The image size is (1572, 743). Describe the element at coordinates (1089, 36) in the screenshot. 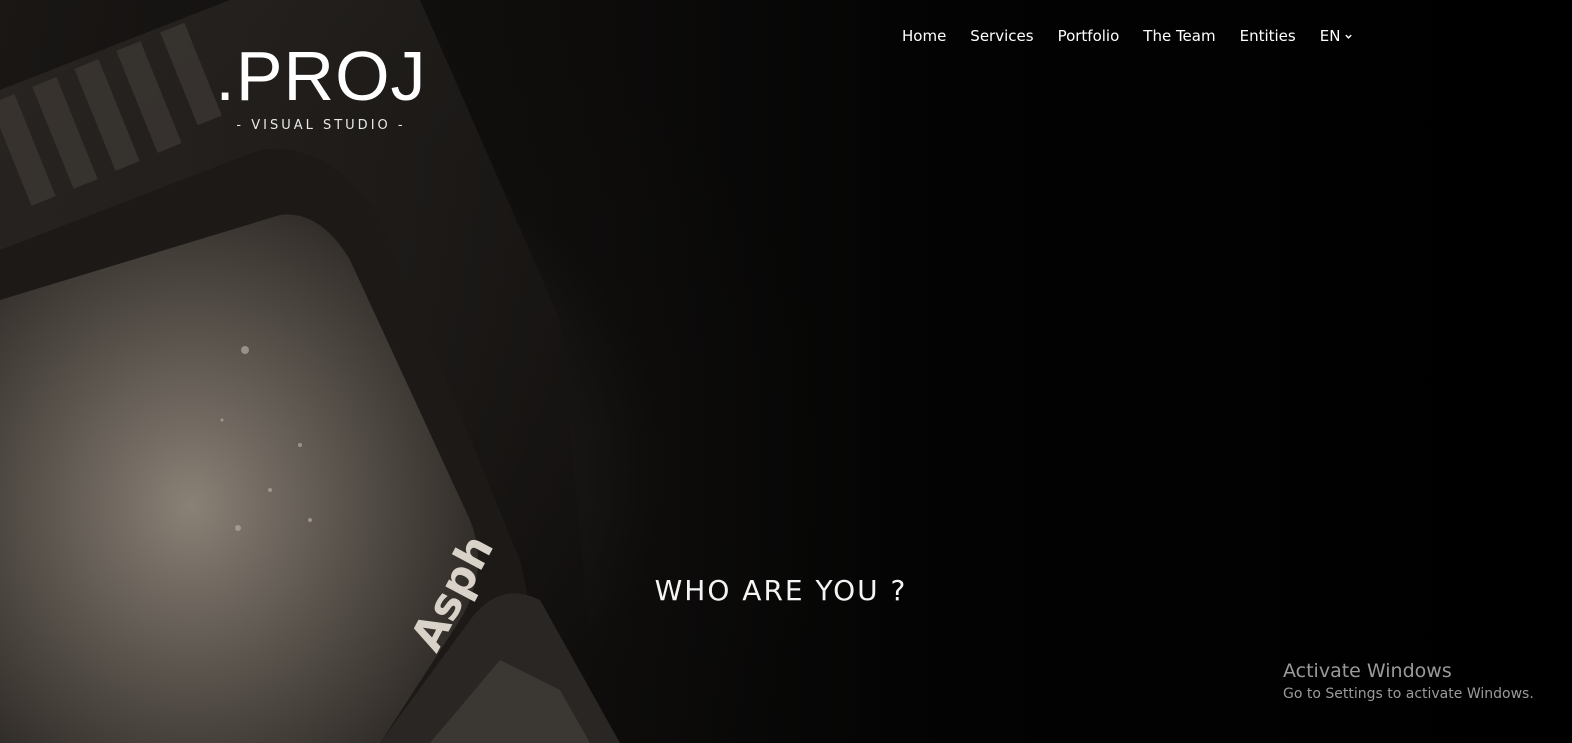

I see `nav-item-portfolio: Portfolio` at that location.